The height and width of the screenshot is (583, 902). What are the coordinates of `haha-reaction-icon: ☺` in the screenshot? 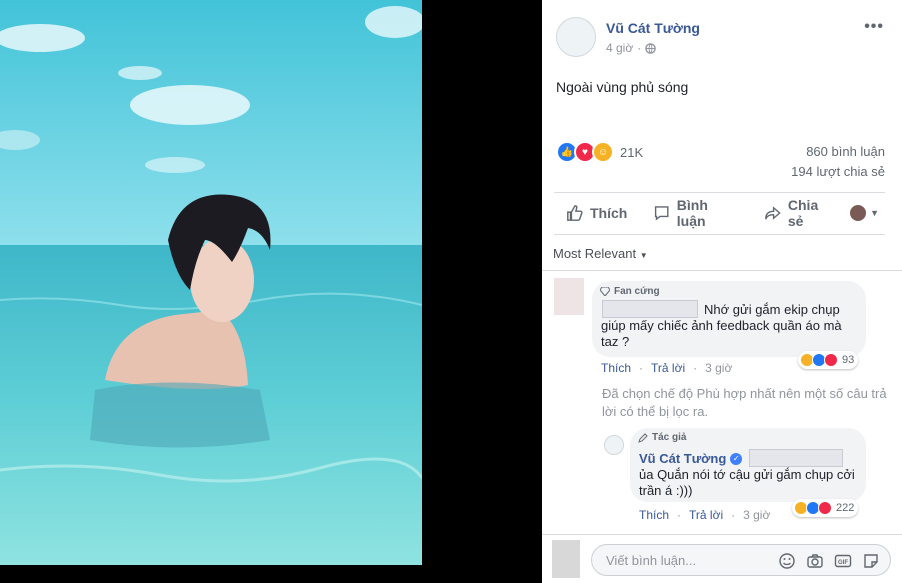 It's located at (603, 152).